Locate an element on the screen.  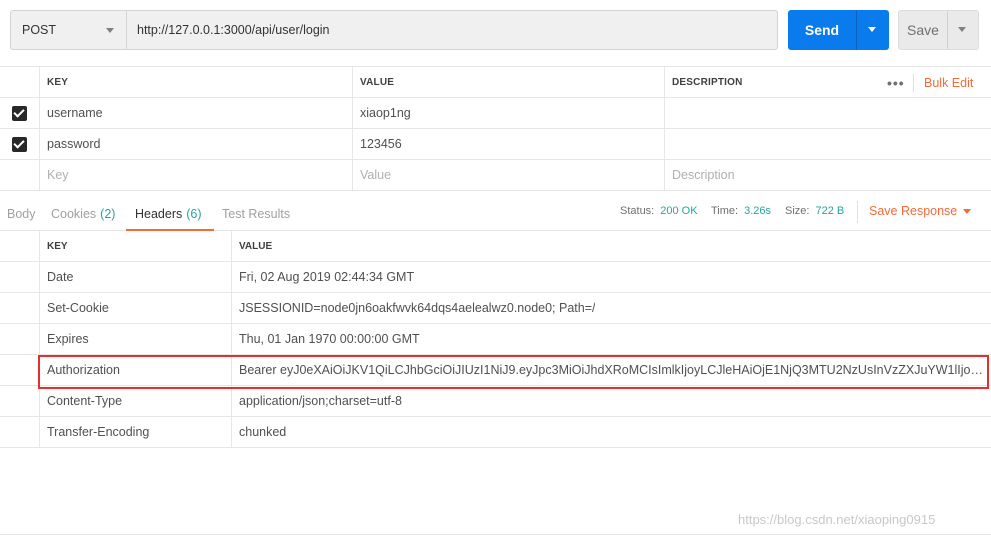
send-button: Send is located at coordinates (838, 30).